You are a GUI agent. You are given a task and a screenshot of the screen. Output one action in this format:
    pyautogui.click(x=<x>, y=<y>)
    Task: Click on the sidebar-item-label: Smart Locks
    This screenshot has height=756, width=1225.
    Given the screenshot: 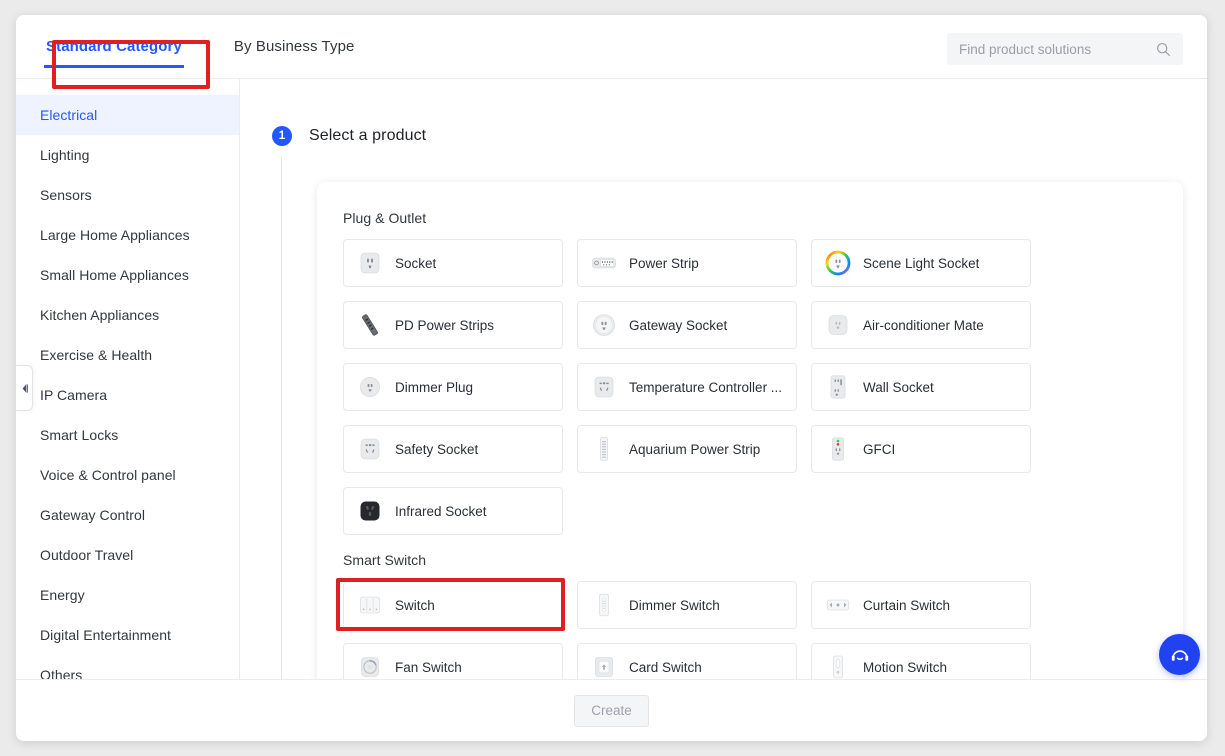 What is the action you would take?
    pyautogui.click(x=79, y=435)
    